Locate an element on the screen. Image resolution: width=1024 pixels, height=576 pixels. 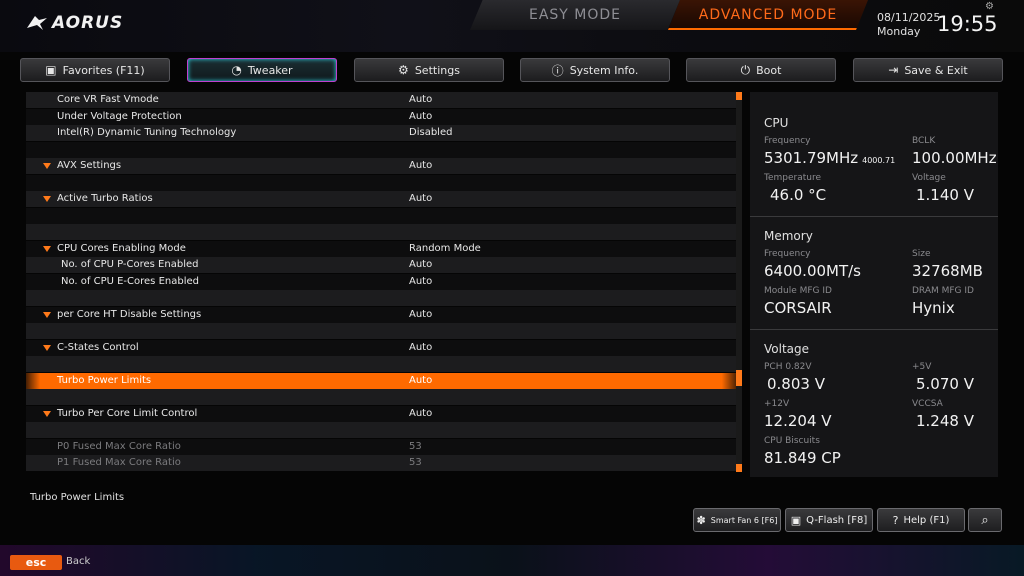
tab-boot: ⏻ Boot is located at coordinates (761, 70).